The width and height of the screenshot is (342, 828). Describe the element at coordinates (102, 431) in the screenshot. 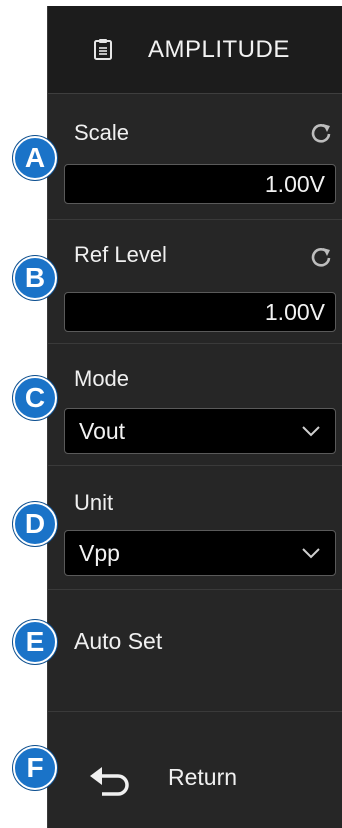

I see `mode-selected-value: Vout` at that location.